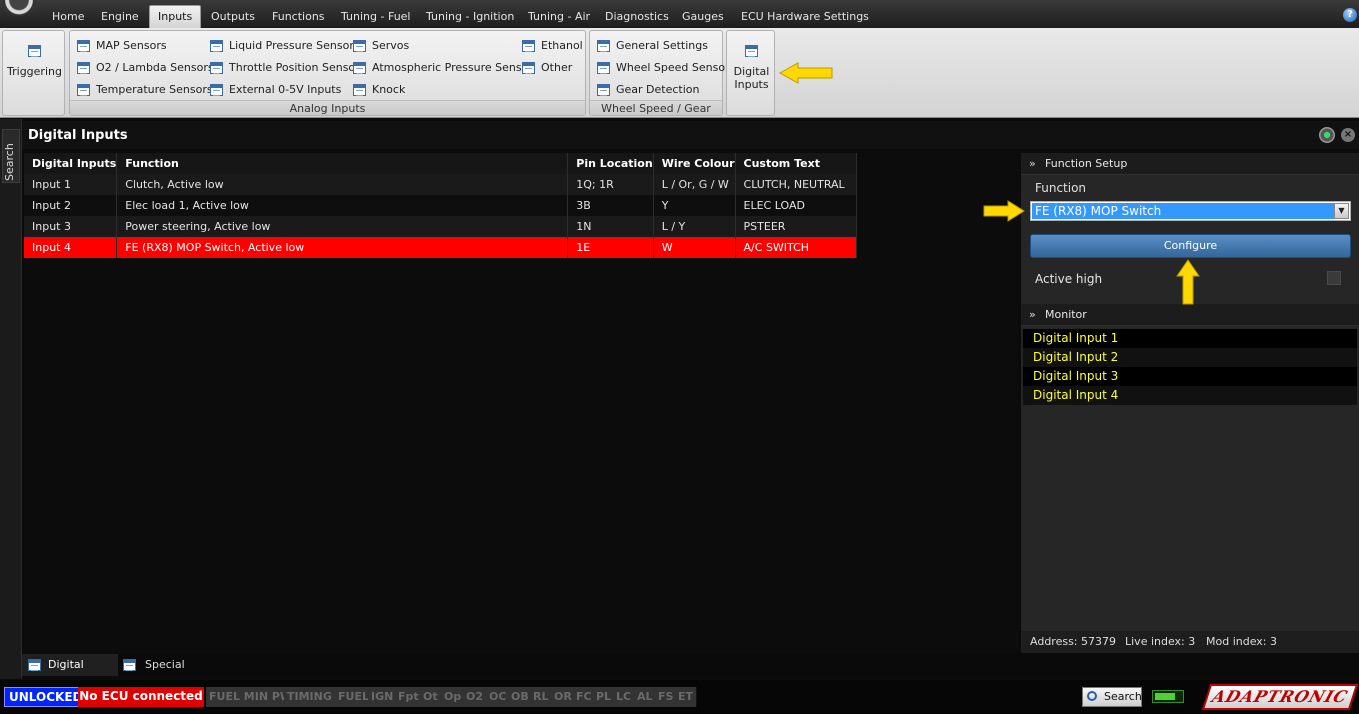  What do you see at coordinates (9, 162) in the screenshot?
I see `search-side-label: Search` at bounding box center [9, 162].